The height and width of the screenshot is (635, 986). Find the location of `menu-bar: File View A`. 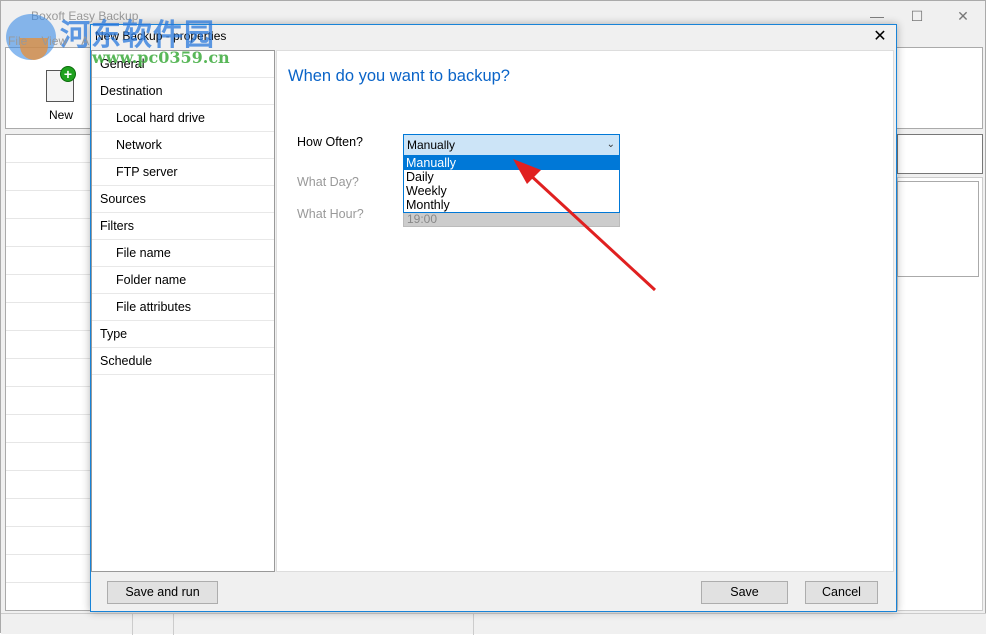

menu-bar: File View A is located at coordinates (55, 41).